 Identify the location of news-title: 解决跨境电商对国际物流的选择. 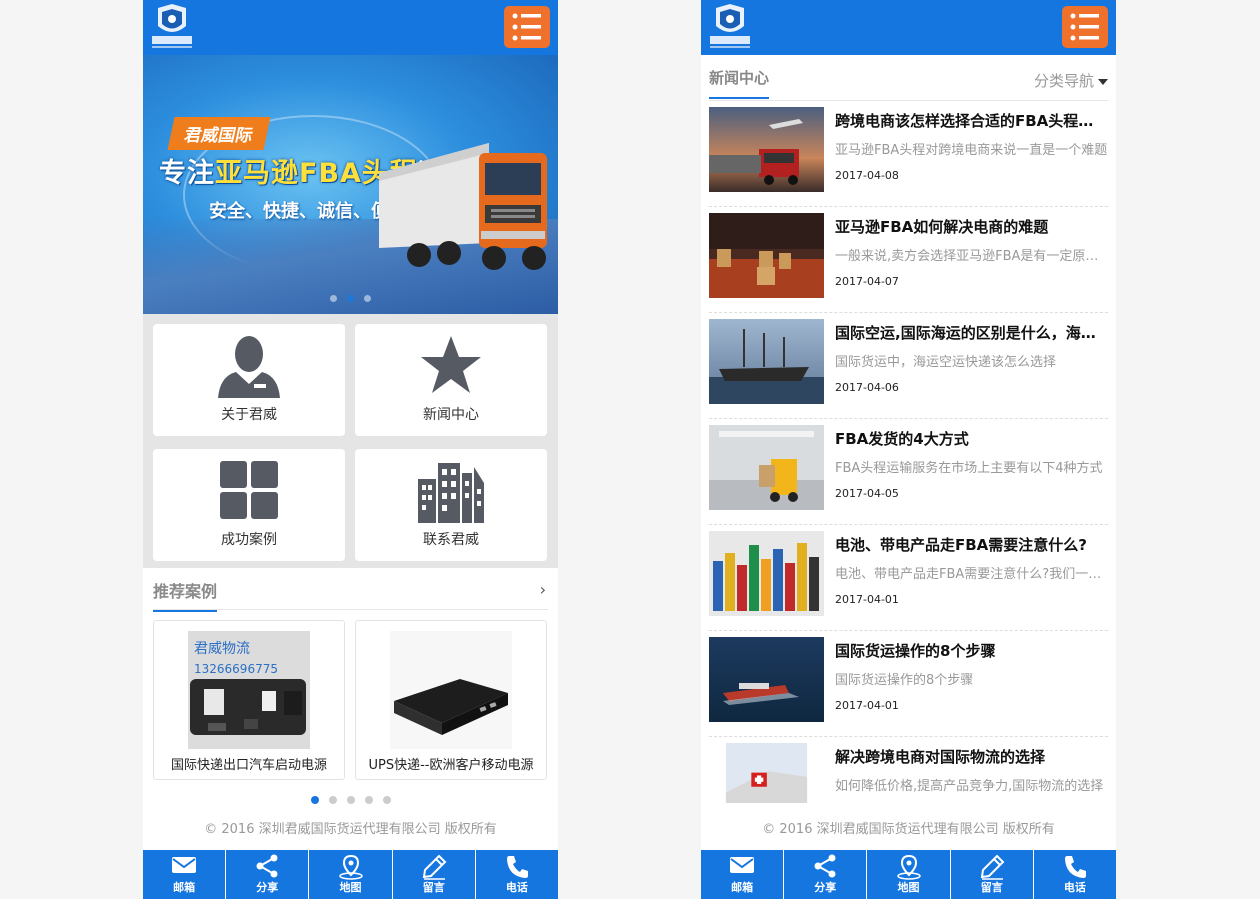
(940, 757).